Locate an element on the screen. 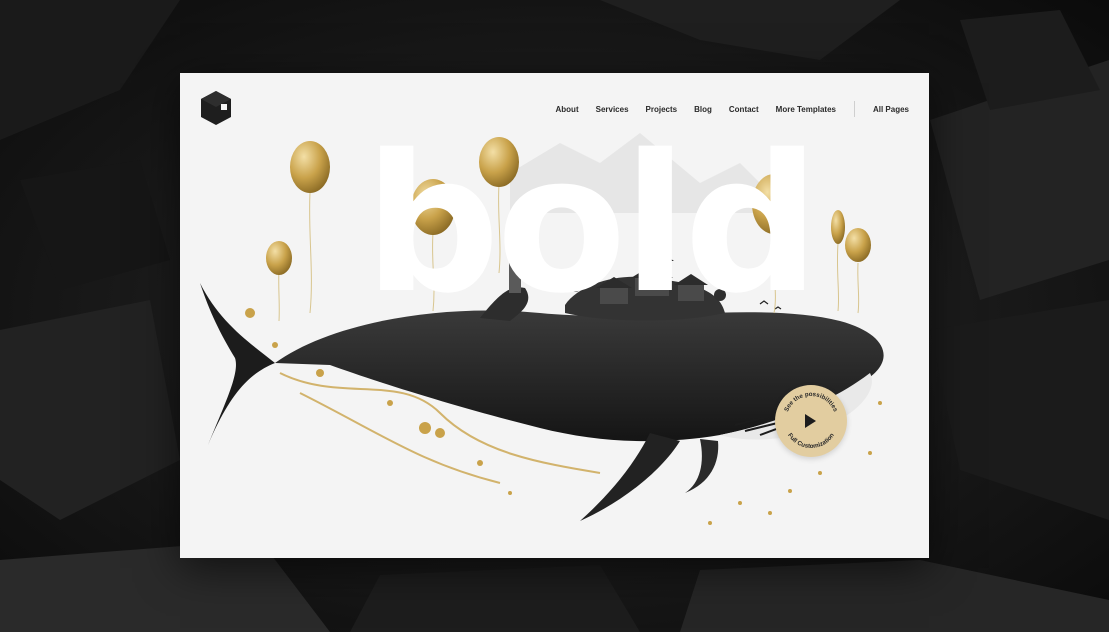 This screenshot has height=632, width=1109. badge-text-top: See the possibilities is located at coordinates (811, 402).